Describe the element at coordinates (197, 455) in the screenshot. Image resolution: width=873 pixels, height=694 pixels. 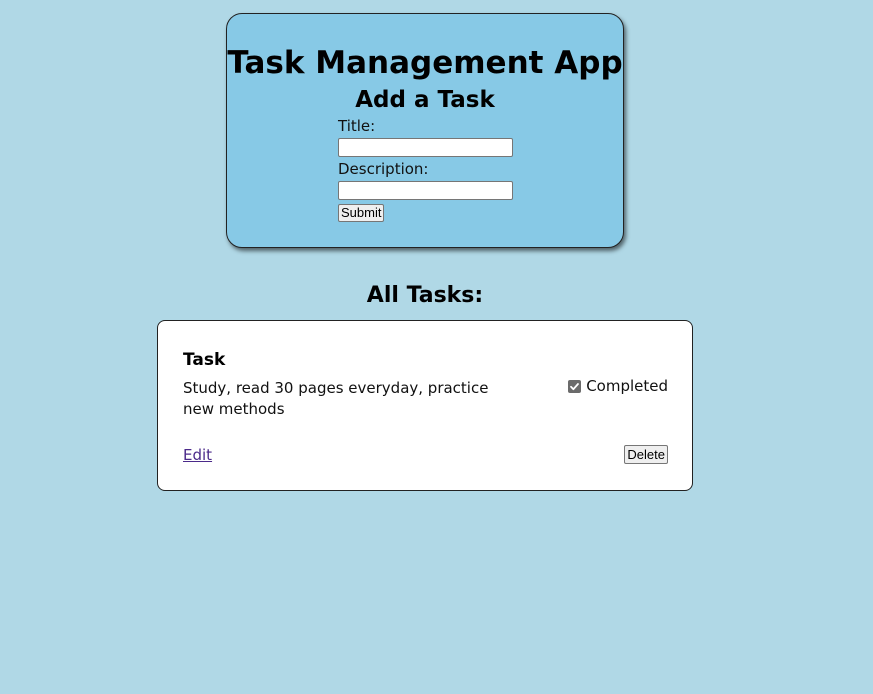
I see `edit-link: Edit` at that location.